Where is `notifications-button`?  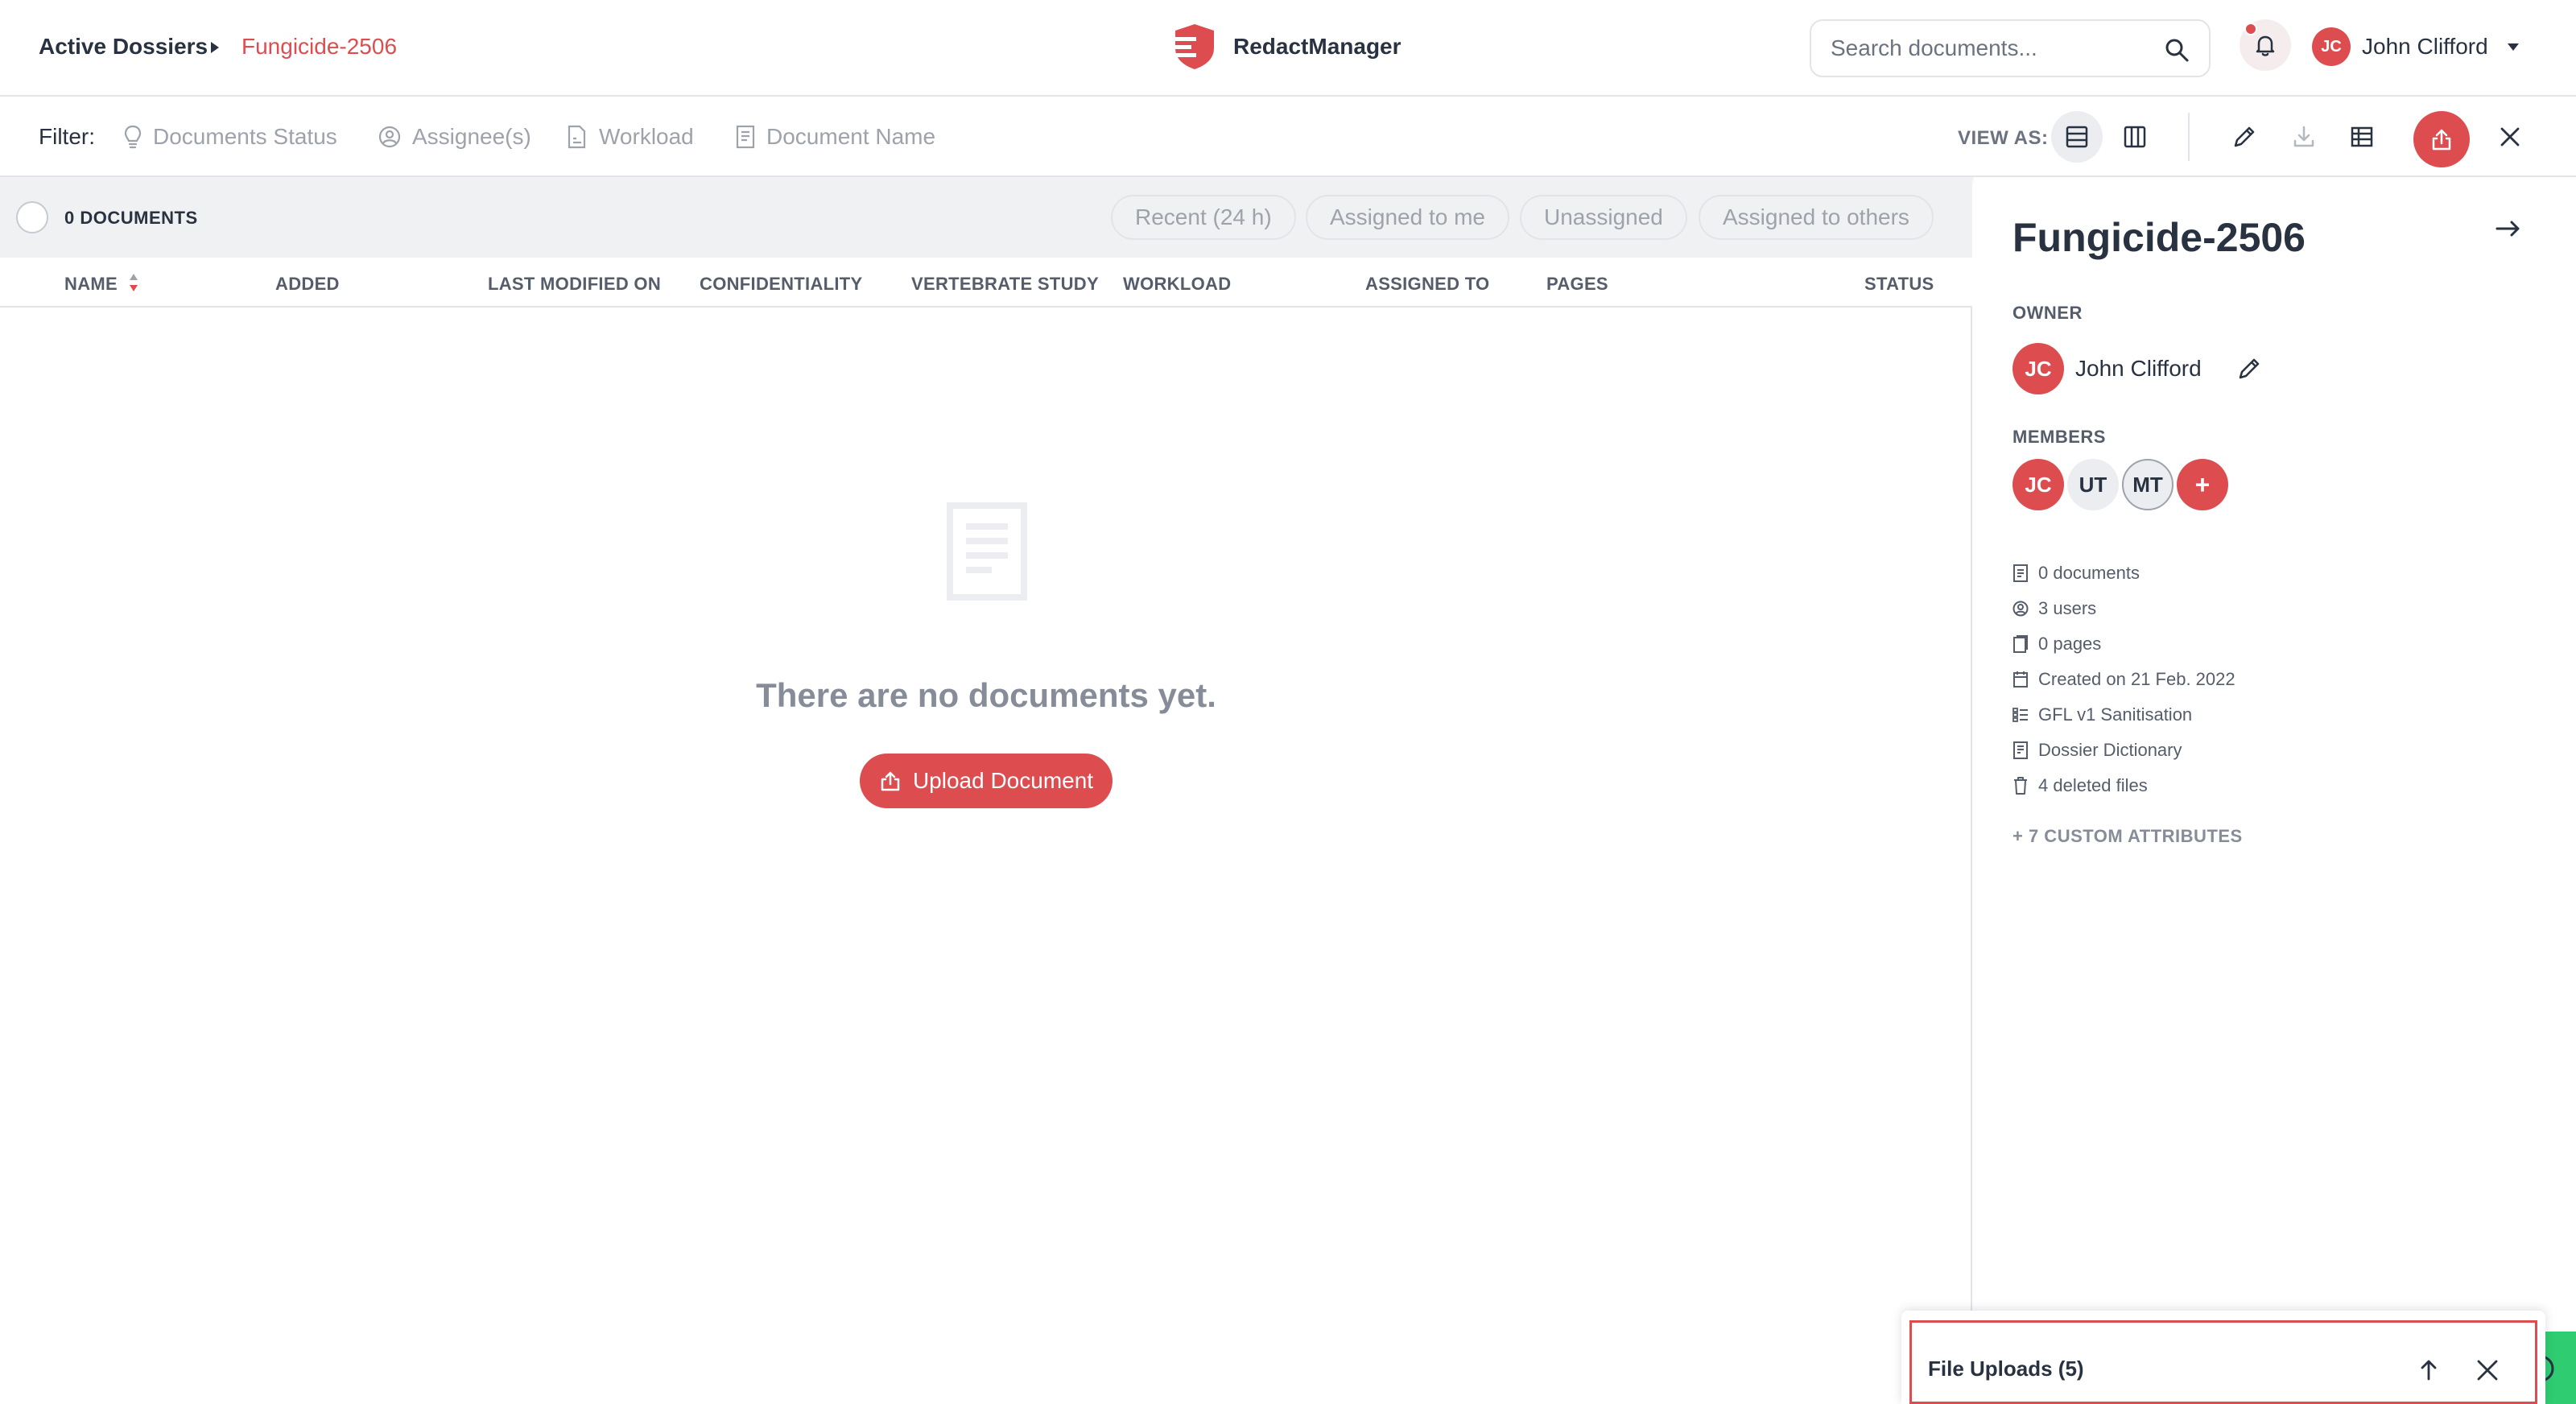
notifications-button is located at coordinates (2265, 45).